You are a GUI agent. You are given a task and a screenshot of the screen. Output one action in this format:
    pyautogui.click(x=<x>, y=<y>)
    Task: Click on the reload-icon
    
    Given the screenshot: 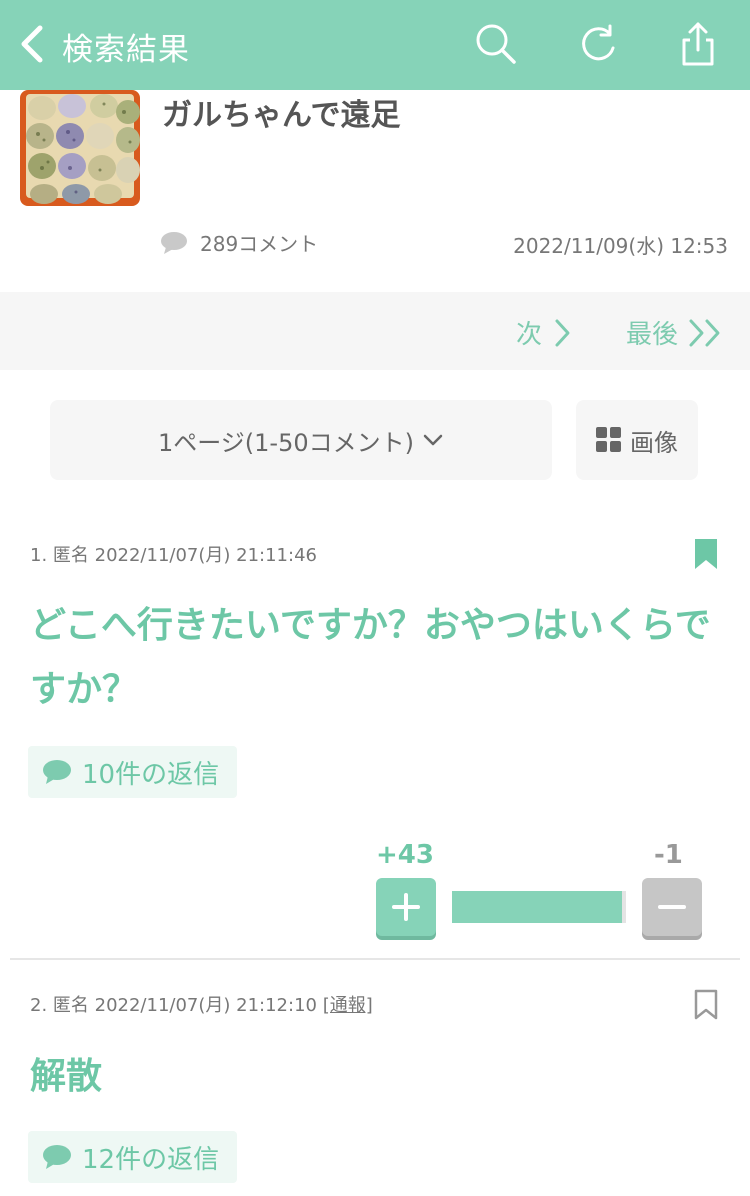 What is the action you would take?
    pyautogui.click(x=598, y=42)
    